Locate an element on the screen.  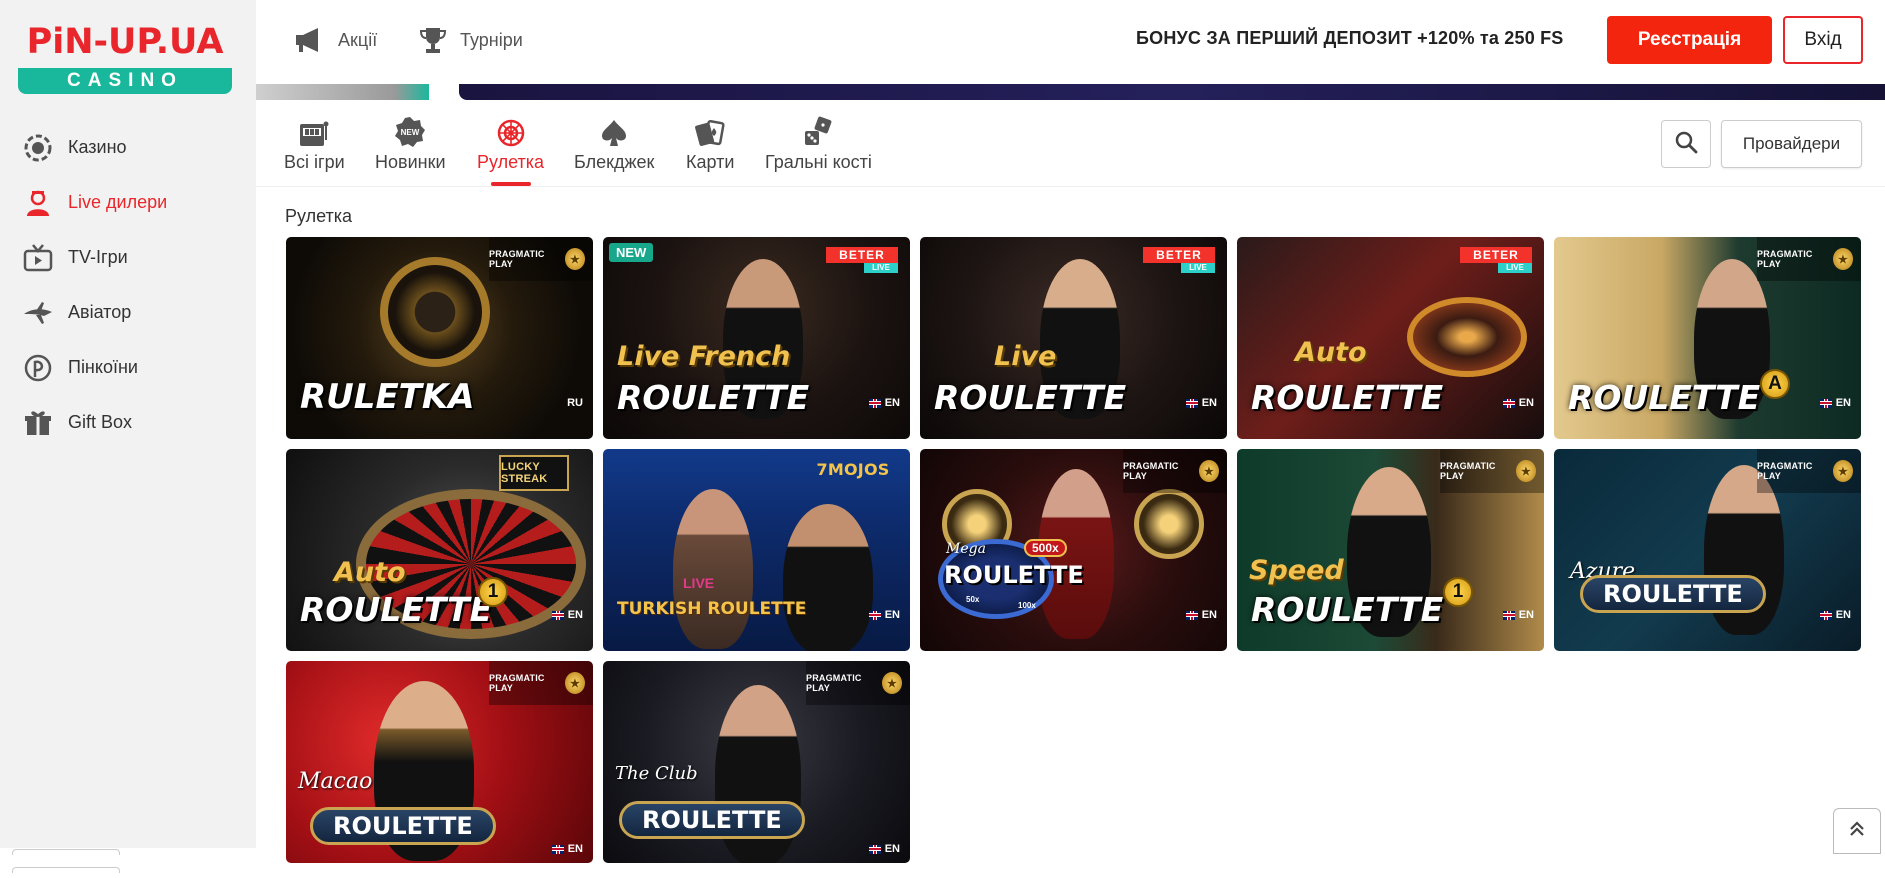
sidebar-bottom-buttons is located at coordinates (126, 857).